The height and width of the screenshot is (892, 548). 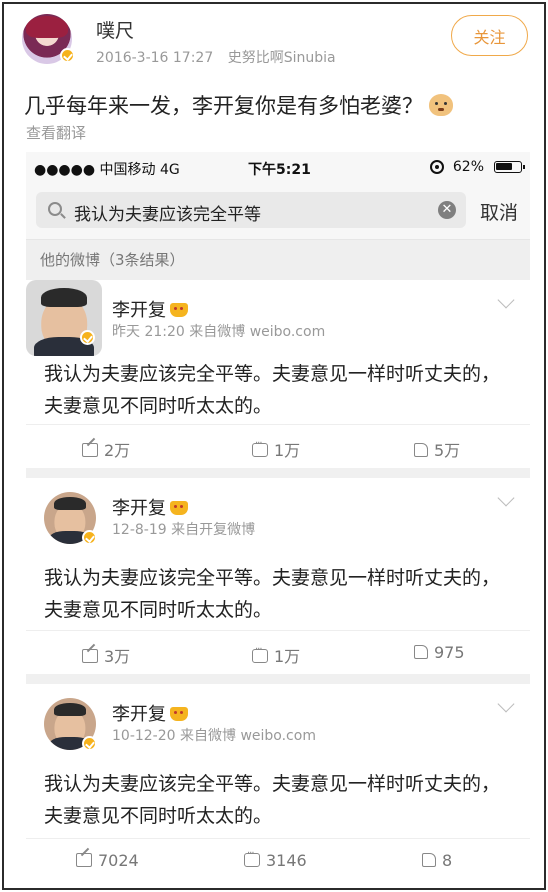 What do you see at coordinates (441, 105) in the screenshot?
I see `doge-emoji-icon` at bounding box center [441, 105].